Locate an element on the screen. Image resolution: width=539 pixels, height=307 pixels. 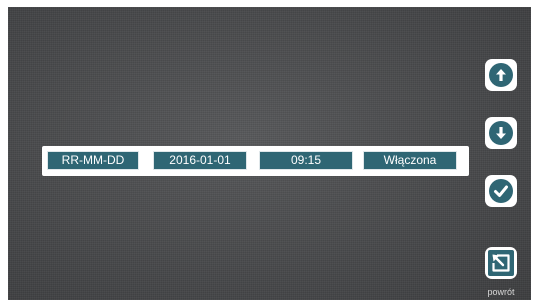
date-format-field: RR-MM-DD is located at coordinates (93, 160).